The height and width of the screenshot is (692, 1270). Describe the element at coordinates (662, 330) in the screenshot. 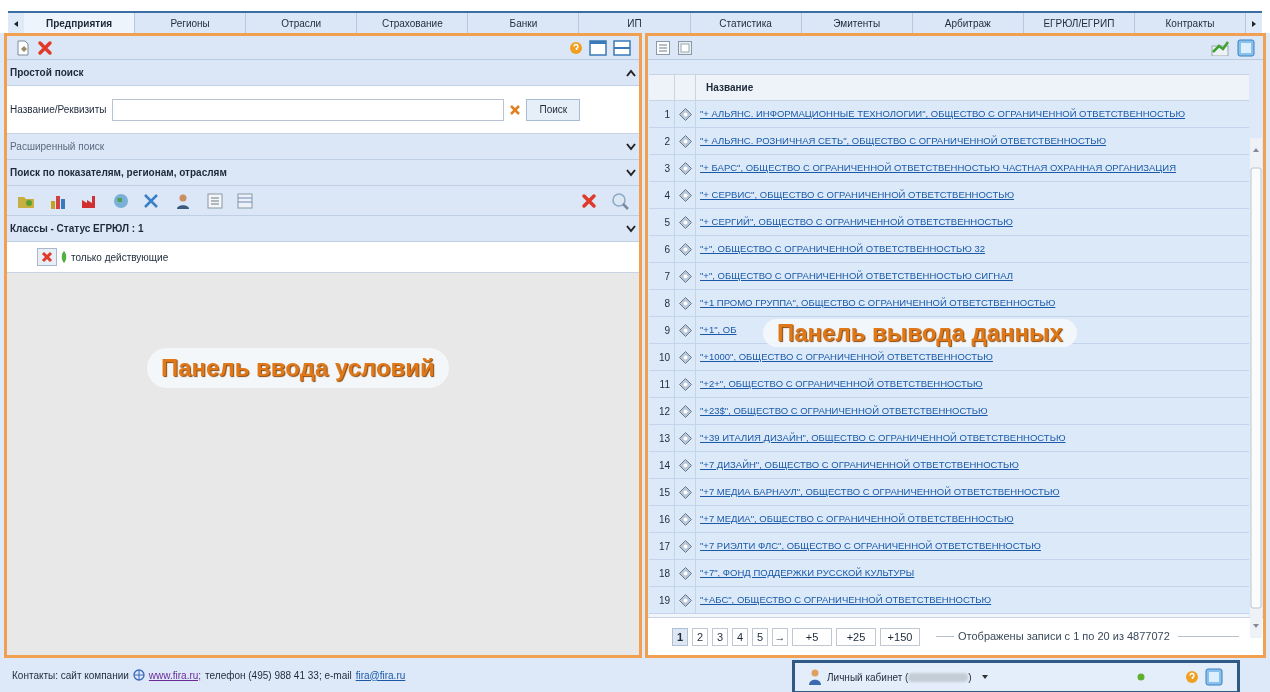

I see `row-number: 9` at that location.